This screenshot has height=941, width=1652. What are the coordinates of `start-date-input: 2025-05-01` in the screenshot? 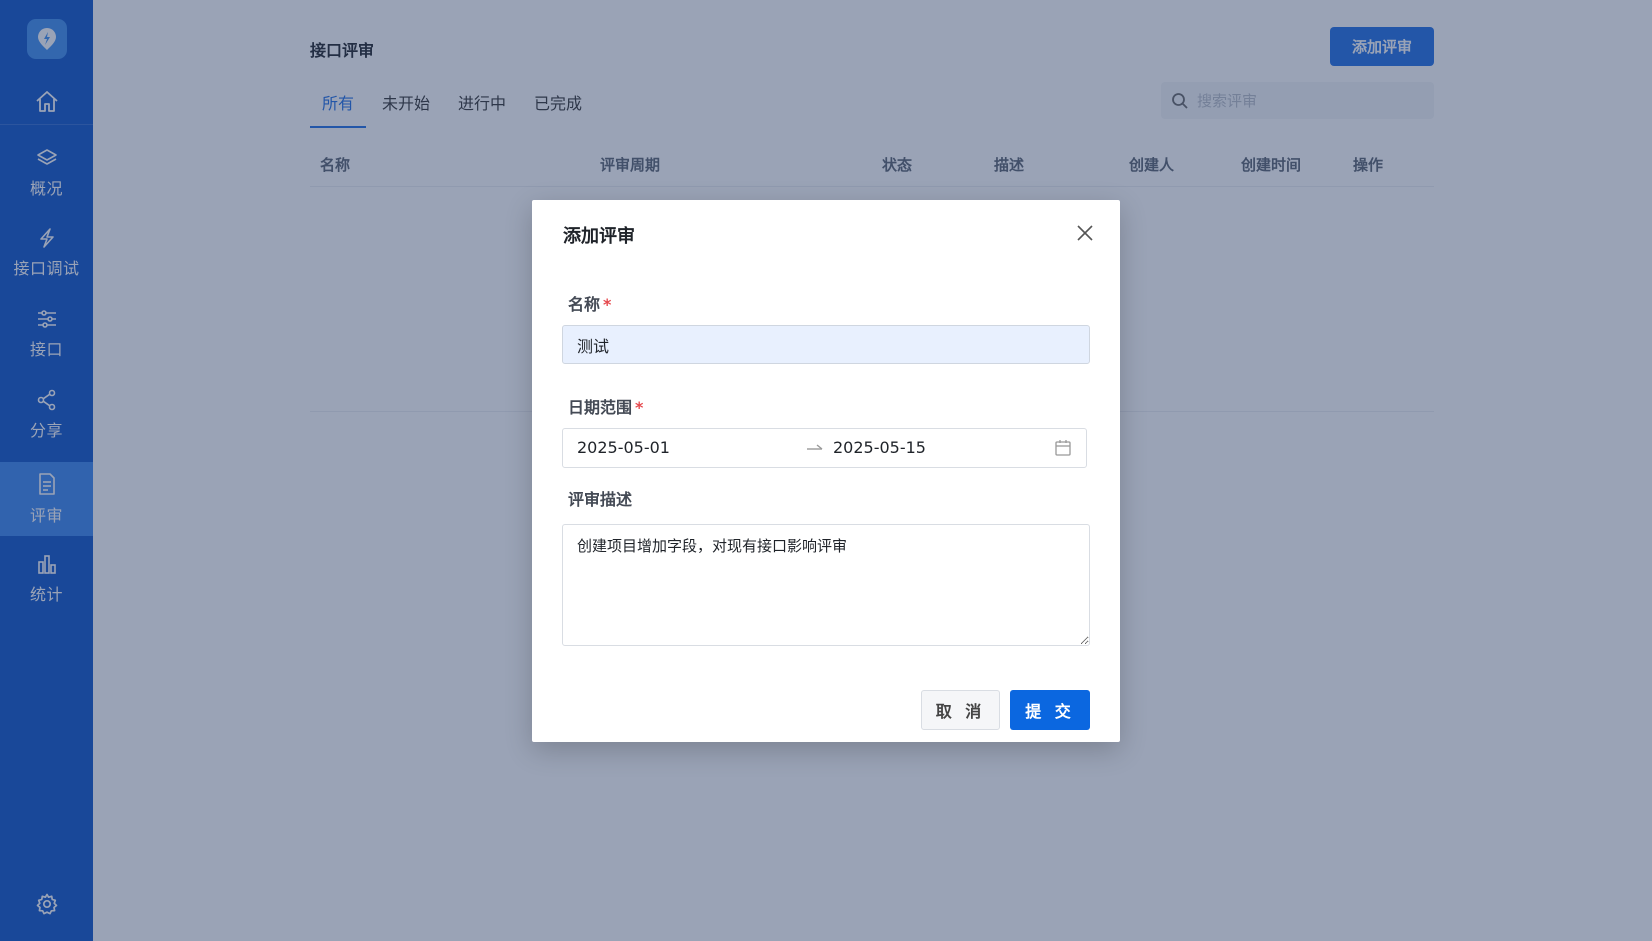 It's located at (623, 447).